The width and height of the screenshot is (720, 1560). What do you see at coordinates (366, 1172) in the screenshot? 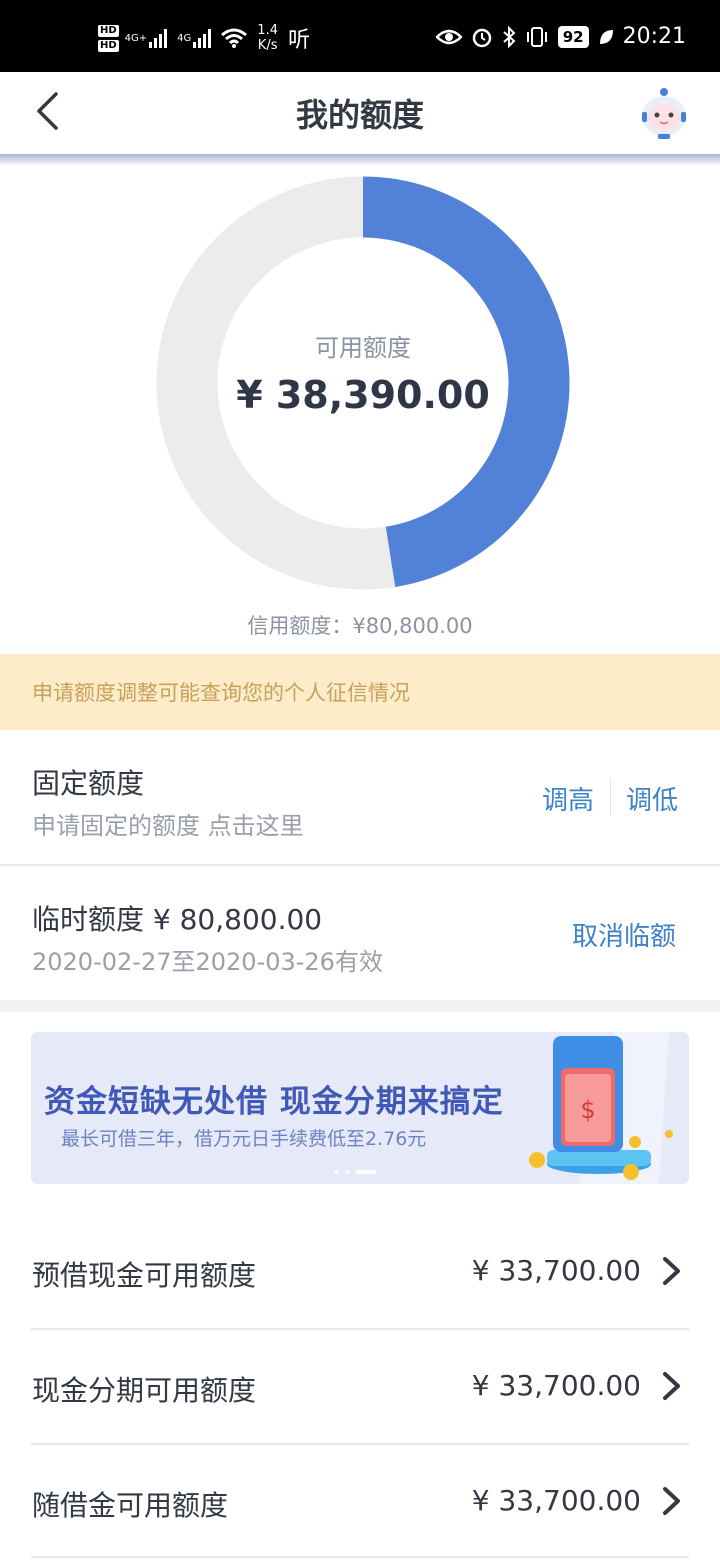
I see `banner-dot-active` at bounding box center [366, 1172].